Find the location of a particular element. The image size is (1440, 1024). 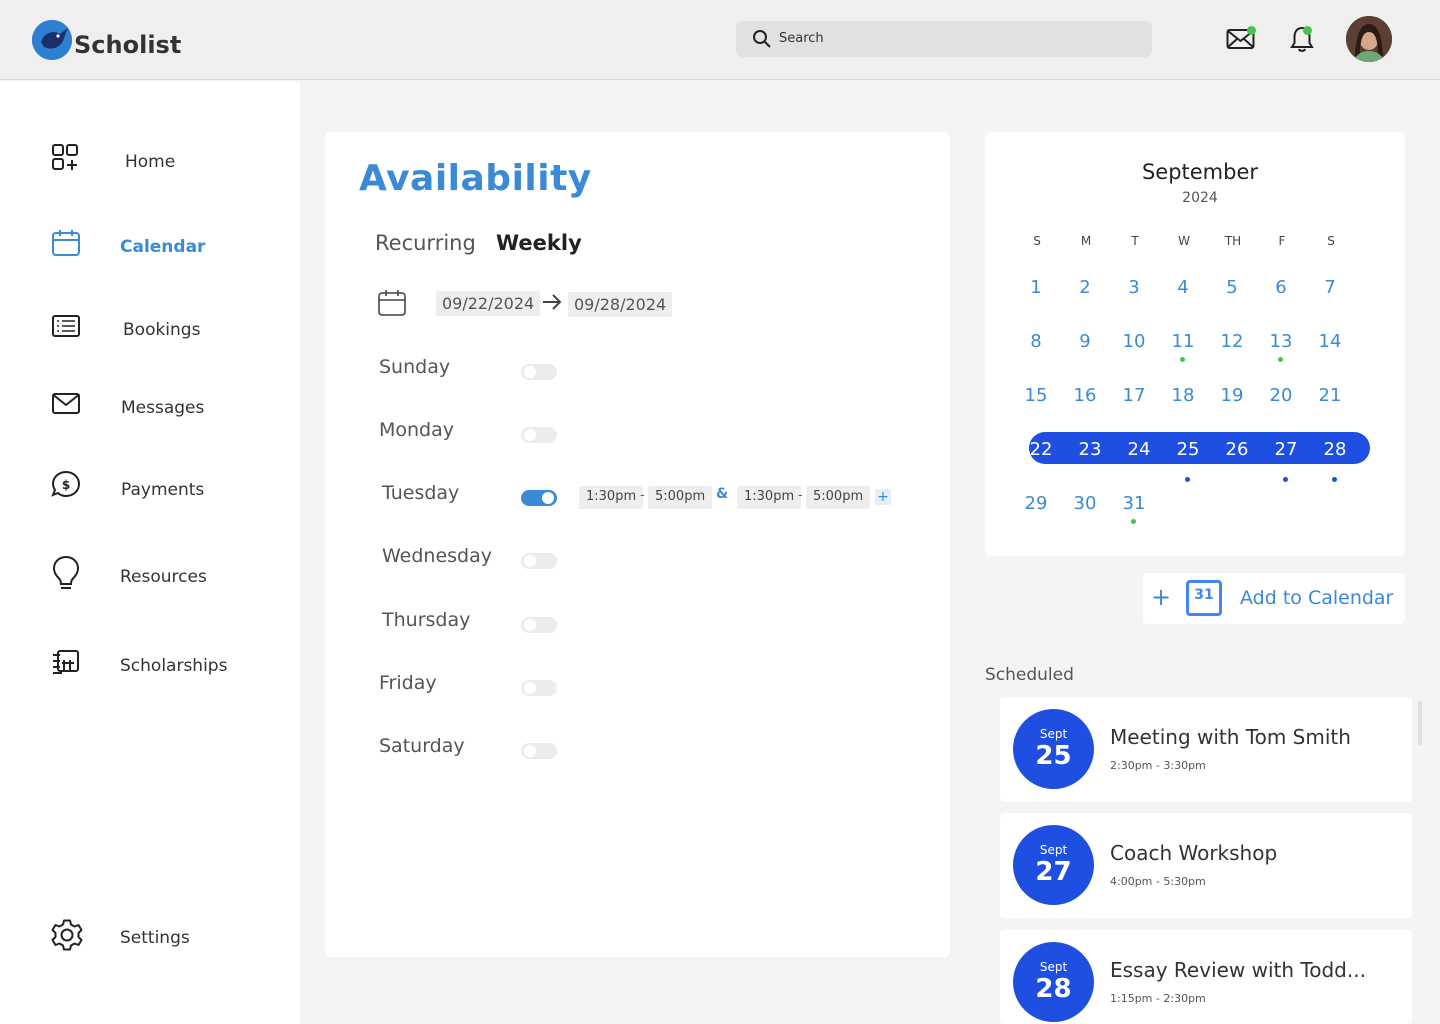

event-date-badge: Sept 25 is located at coordinates (1053, 749).